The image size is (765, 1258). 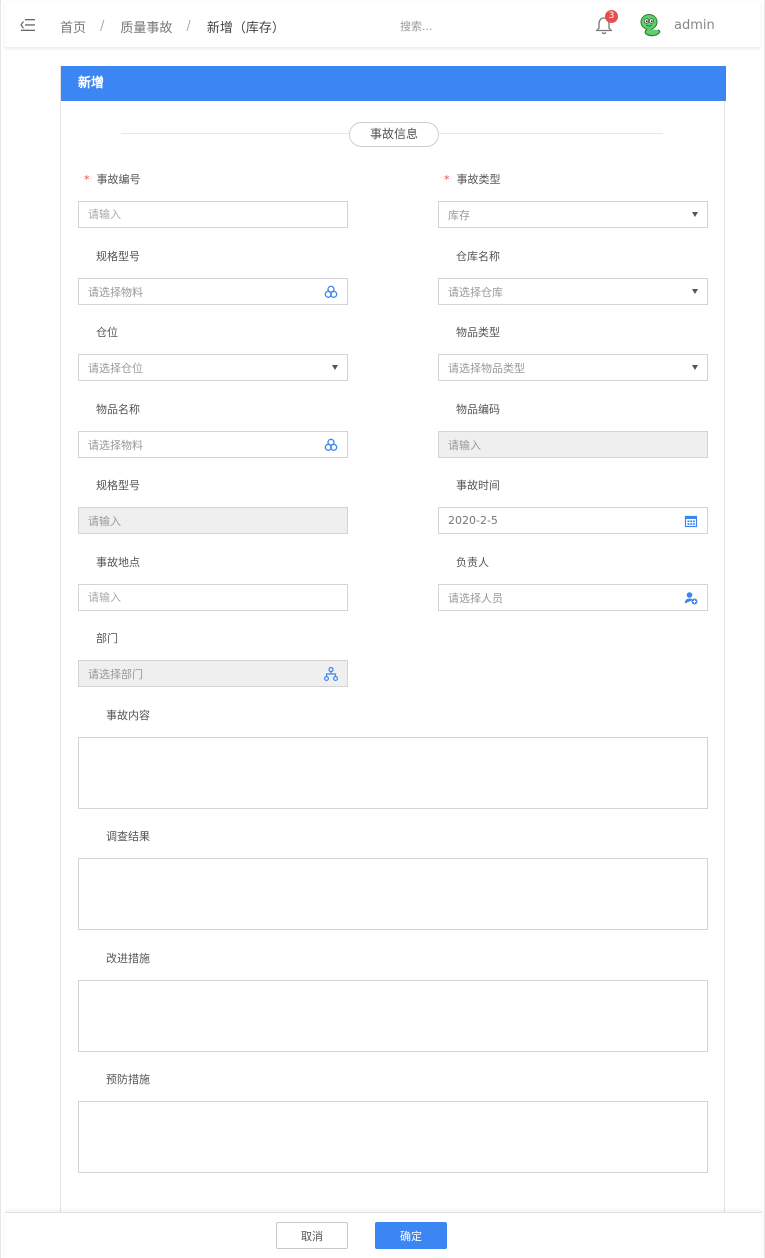 I want to click on investigation-textarea, so click(x=393, y=894).